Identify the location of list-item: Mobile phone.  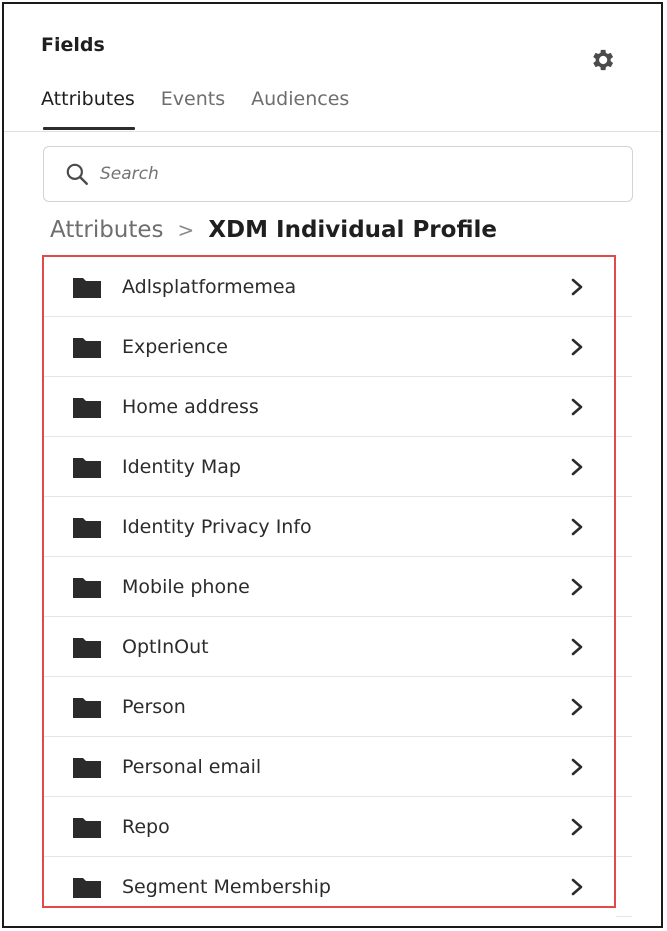
(329, 587).